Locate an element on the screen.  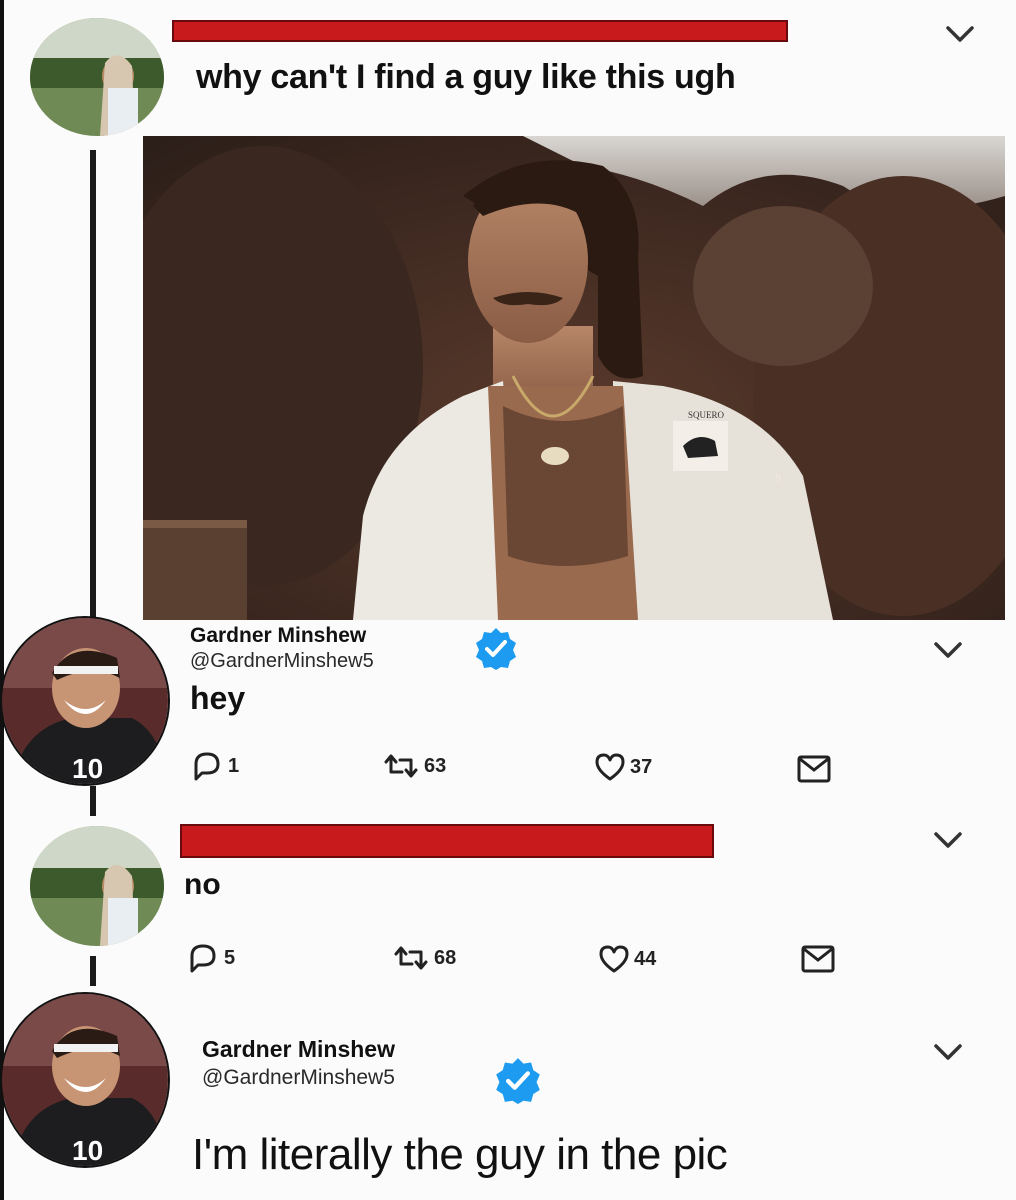
retweet-count: 68 is located at coordinates (445, 957).